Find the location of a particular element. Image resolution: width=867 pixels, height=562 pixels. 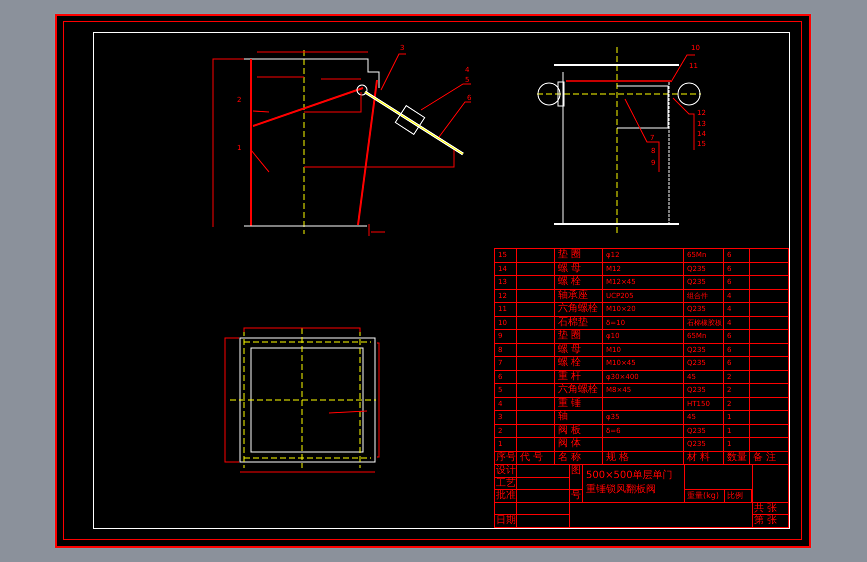

table-cell: 轴 is located at coordinates (579, 418).